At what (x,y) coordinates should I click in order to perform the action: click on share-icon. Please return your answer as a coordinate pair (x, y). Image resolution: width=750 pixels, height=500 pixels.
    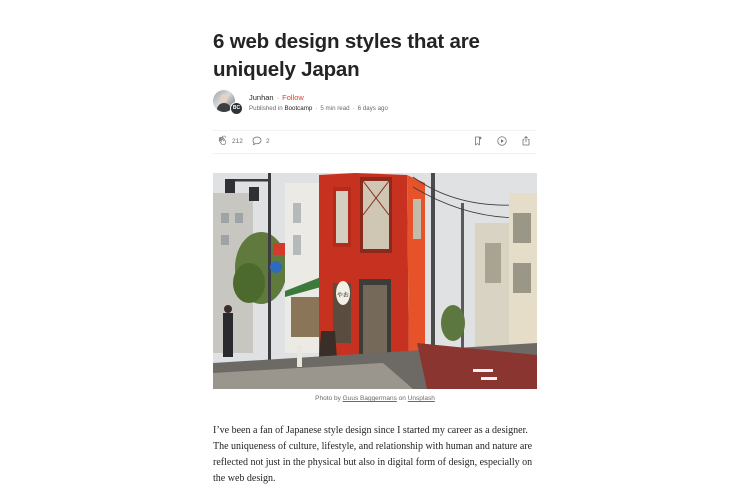
    Looking at the image, I should click on (526, 141).